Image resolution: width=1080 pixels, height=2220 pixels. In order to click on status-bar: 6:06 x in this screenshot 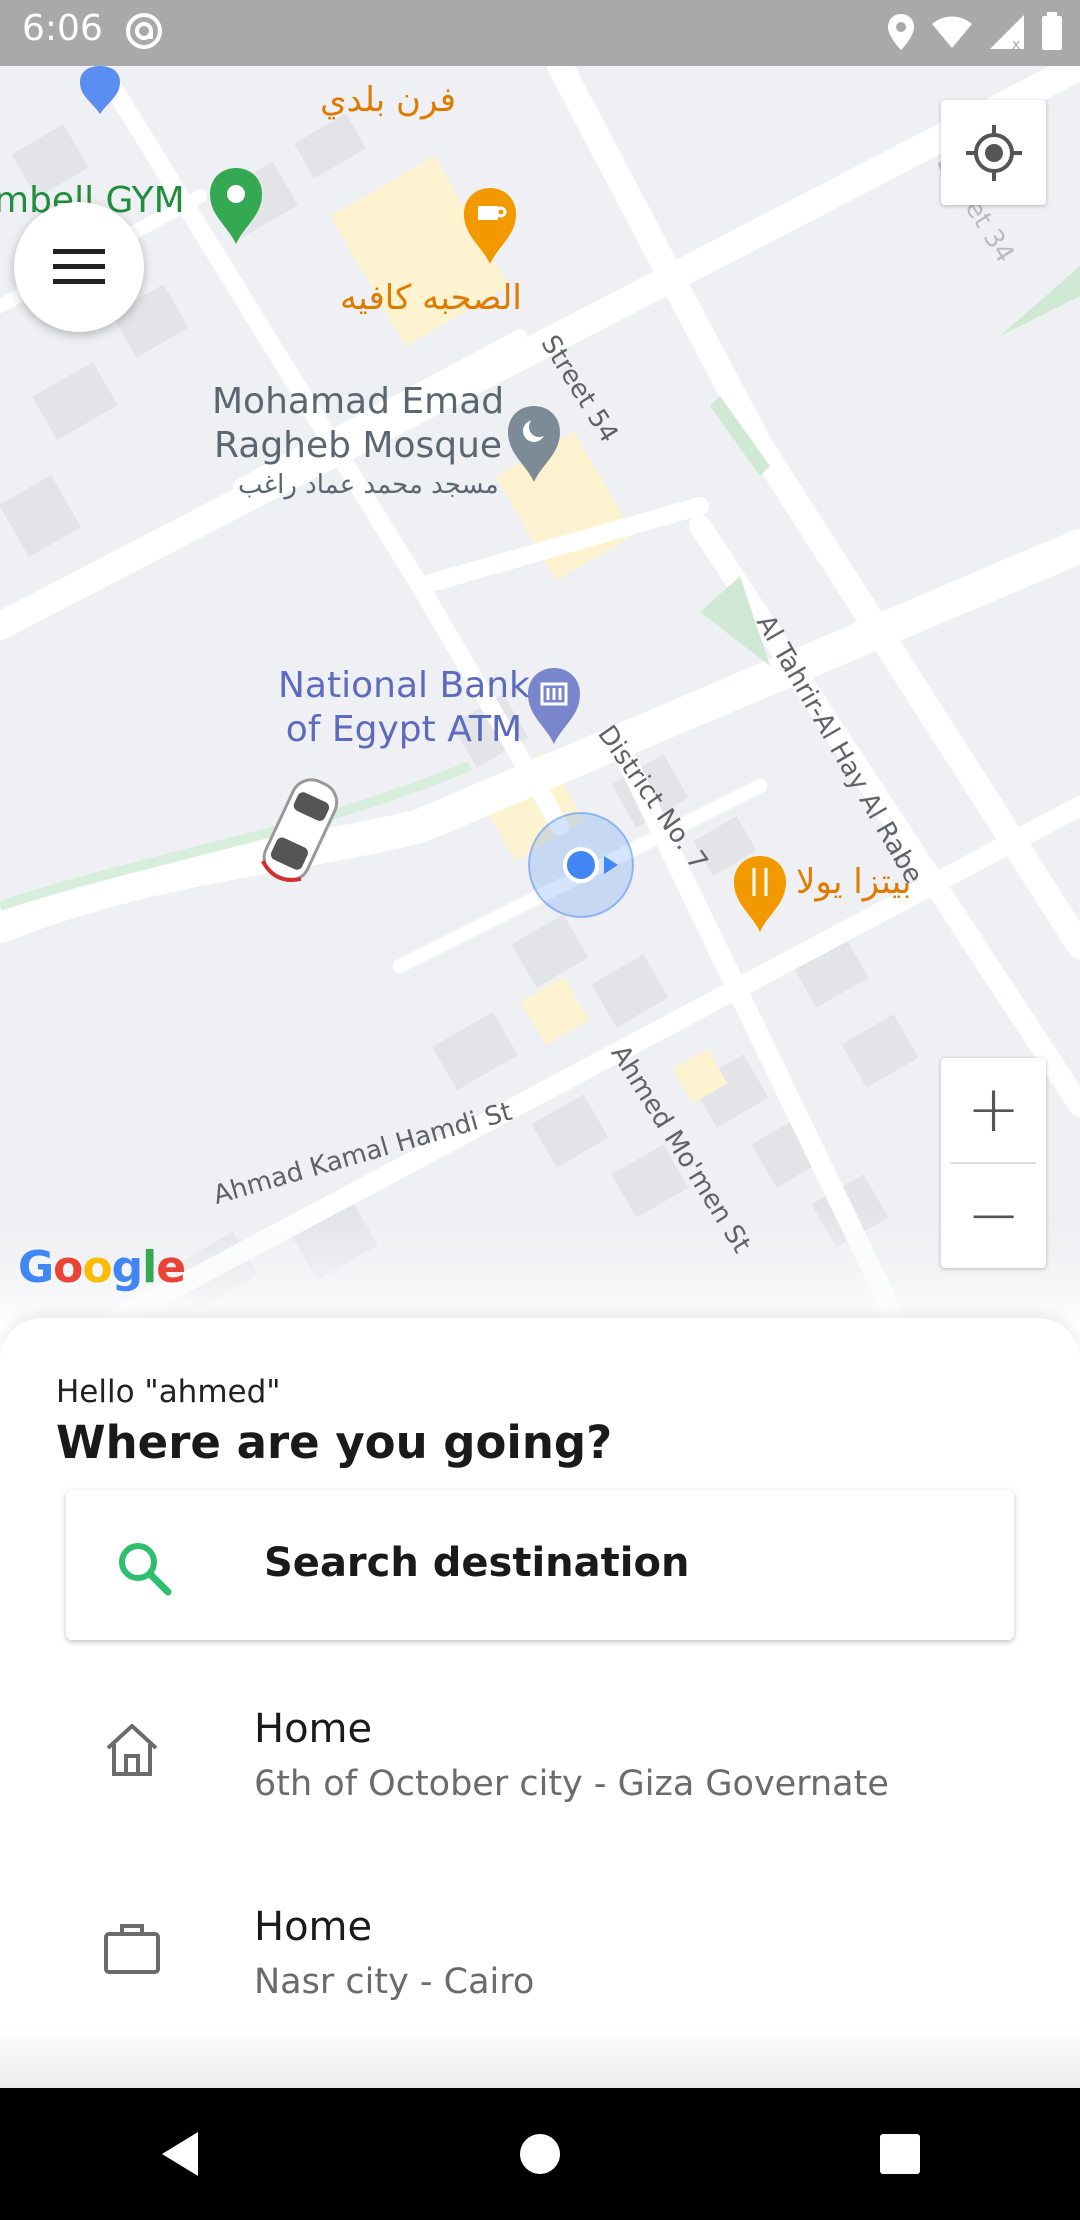, I will do `click(540, 33)`.